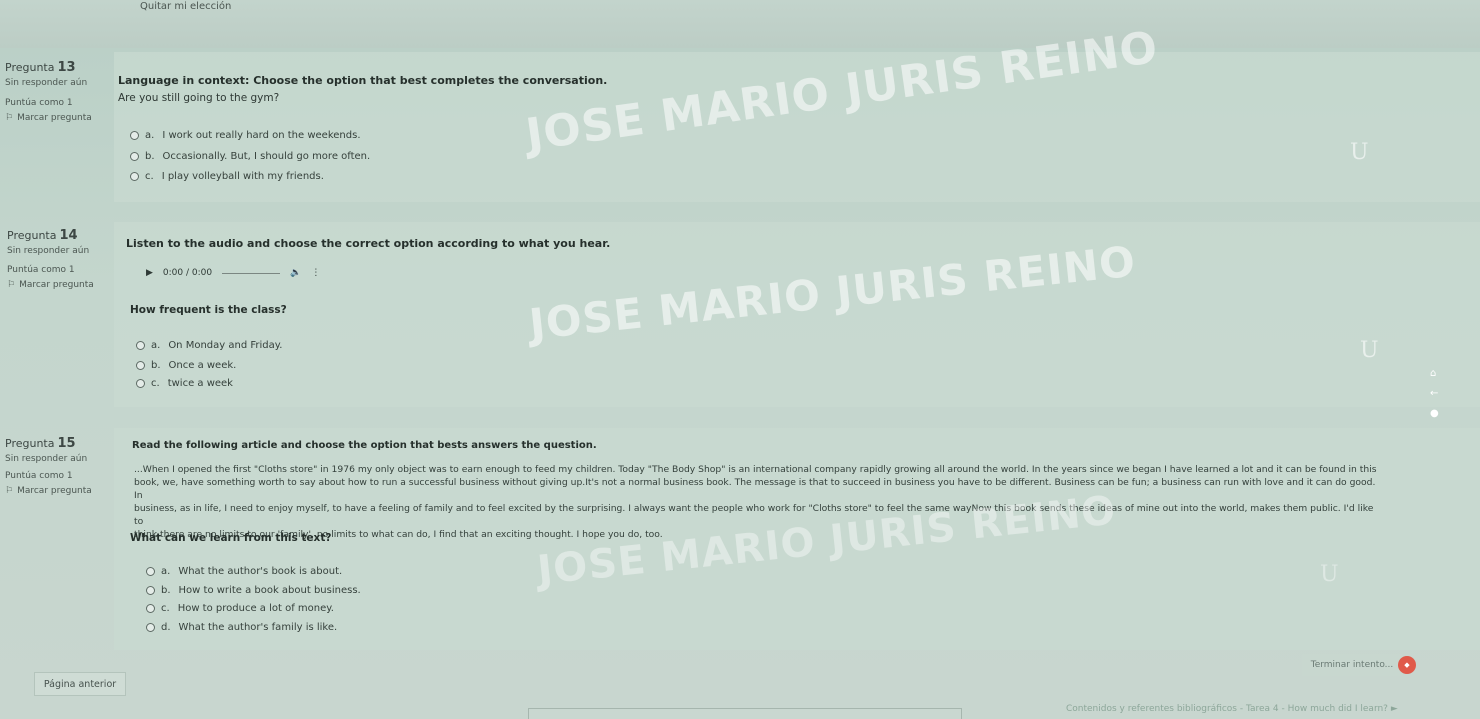 The width and height of the screenshot is (1480, 719). What do you see at coordinates (253, 590) in the screenshot?
I see `option-b: b. How to write a book about business.` at bounding box center [253, 590].